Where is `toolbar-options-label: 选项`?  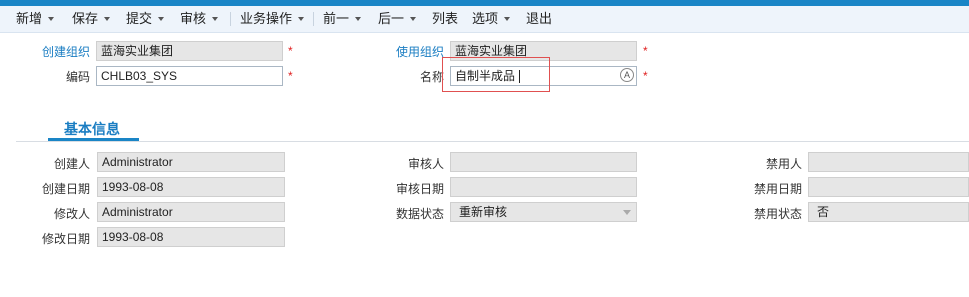
toolbar-options-label: 选项 is located at coordinates (485, 18).